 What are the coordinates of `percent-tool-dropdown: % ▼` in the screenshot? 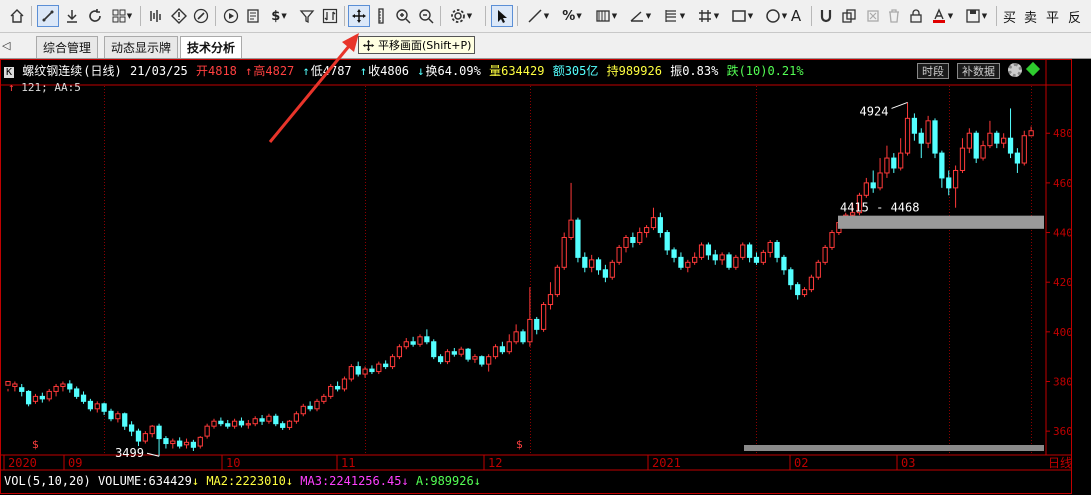 It's located at (572, 16).